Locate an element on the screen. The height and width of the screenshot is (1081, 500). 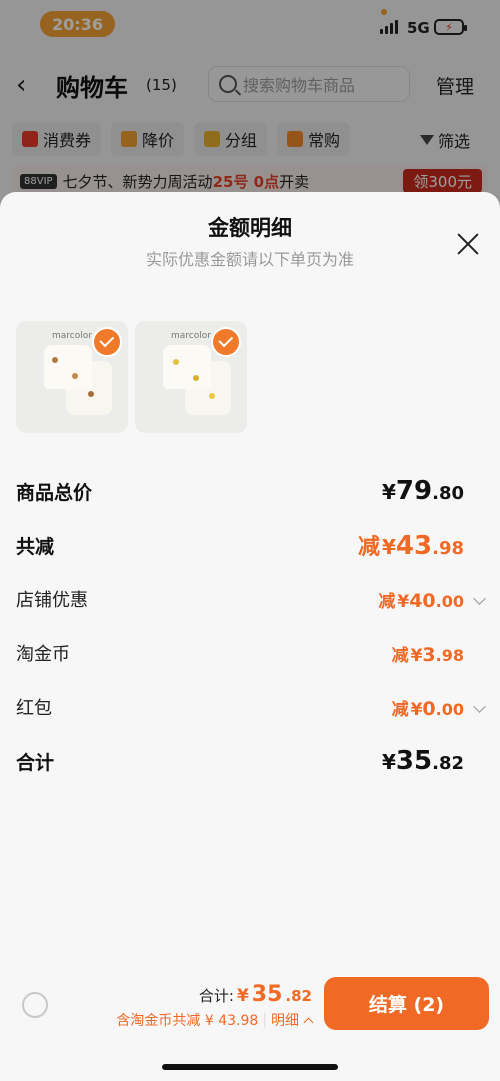
row-label: 合计 is located at coordinates (35, 762).